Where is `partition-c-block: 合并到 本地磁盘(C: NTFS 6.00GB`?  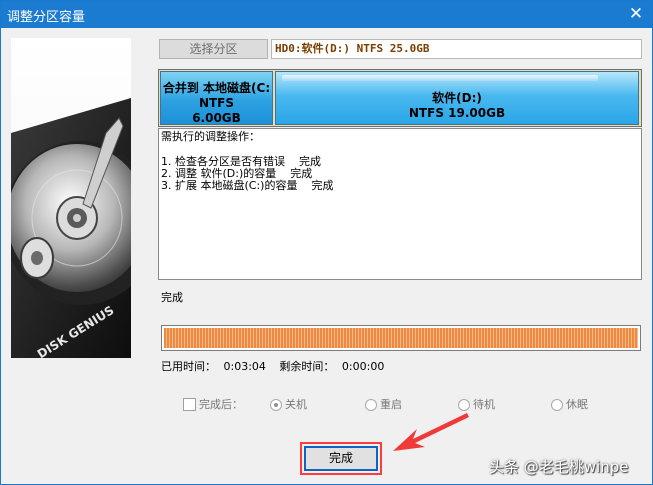 partition-c-block: 合并到 本地磁盘(C: NTFS 6.00GB is located at coordinates (216, 98).